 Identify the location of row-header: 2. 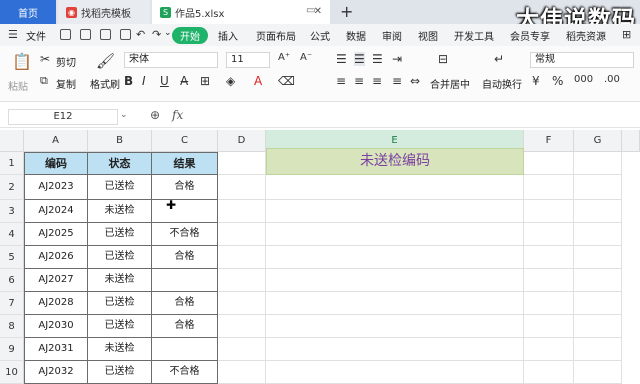
(12, 187).